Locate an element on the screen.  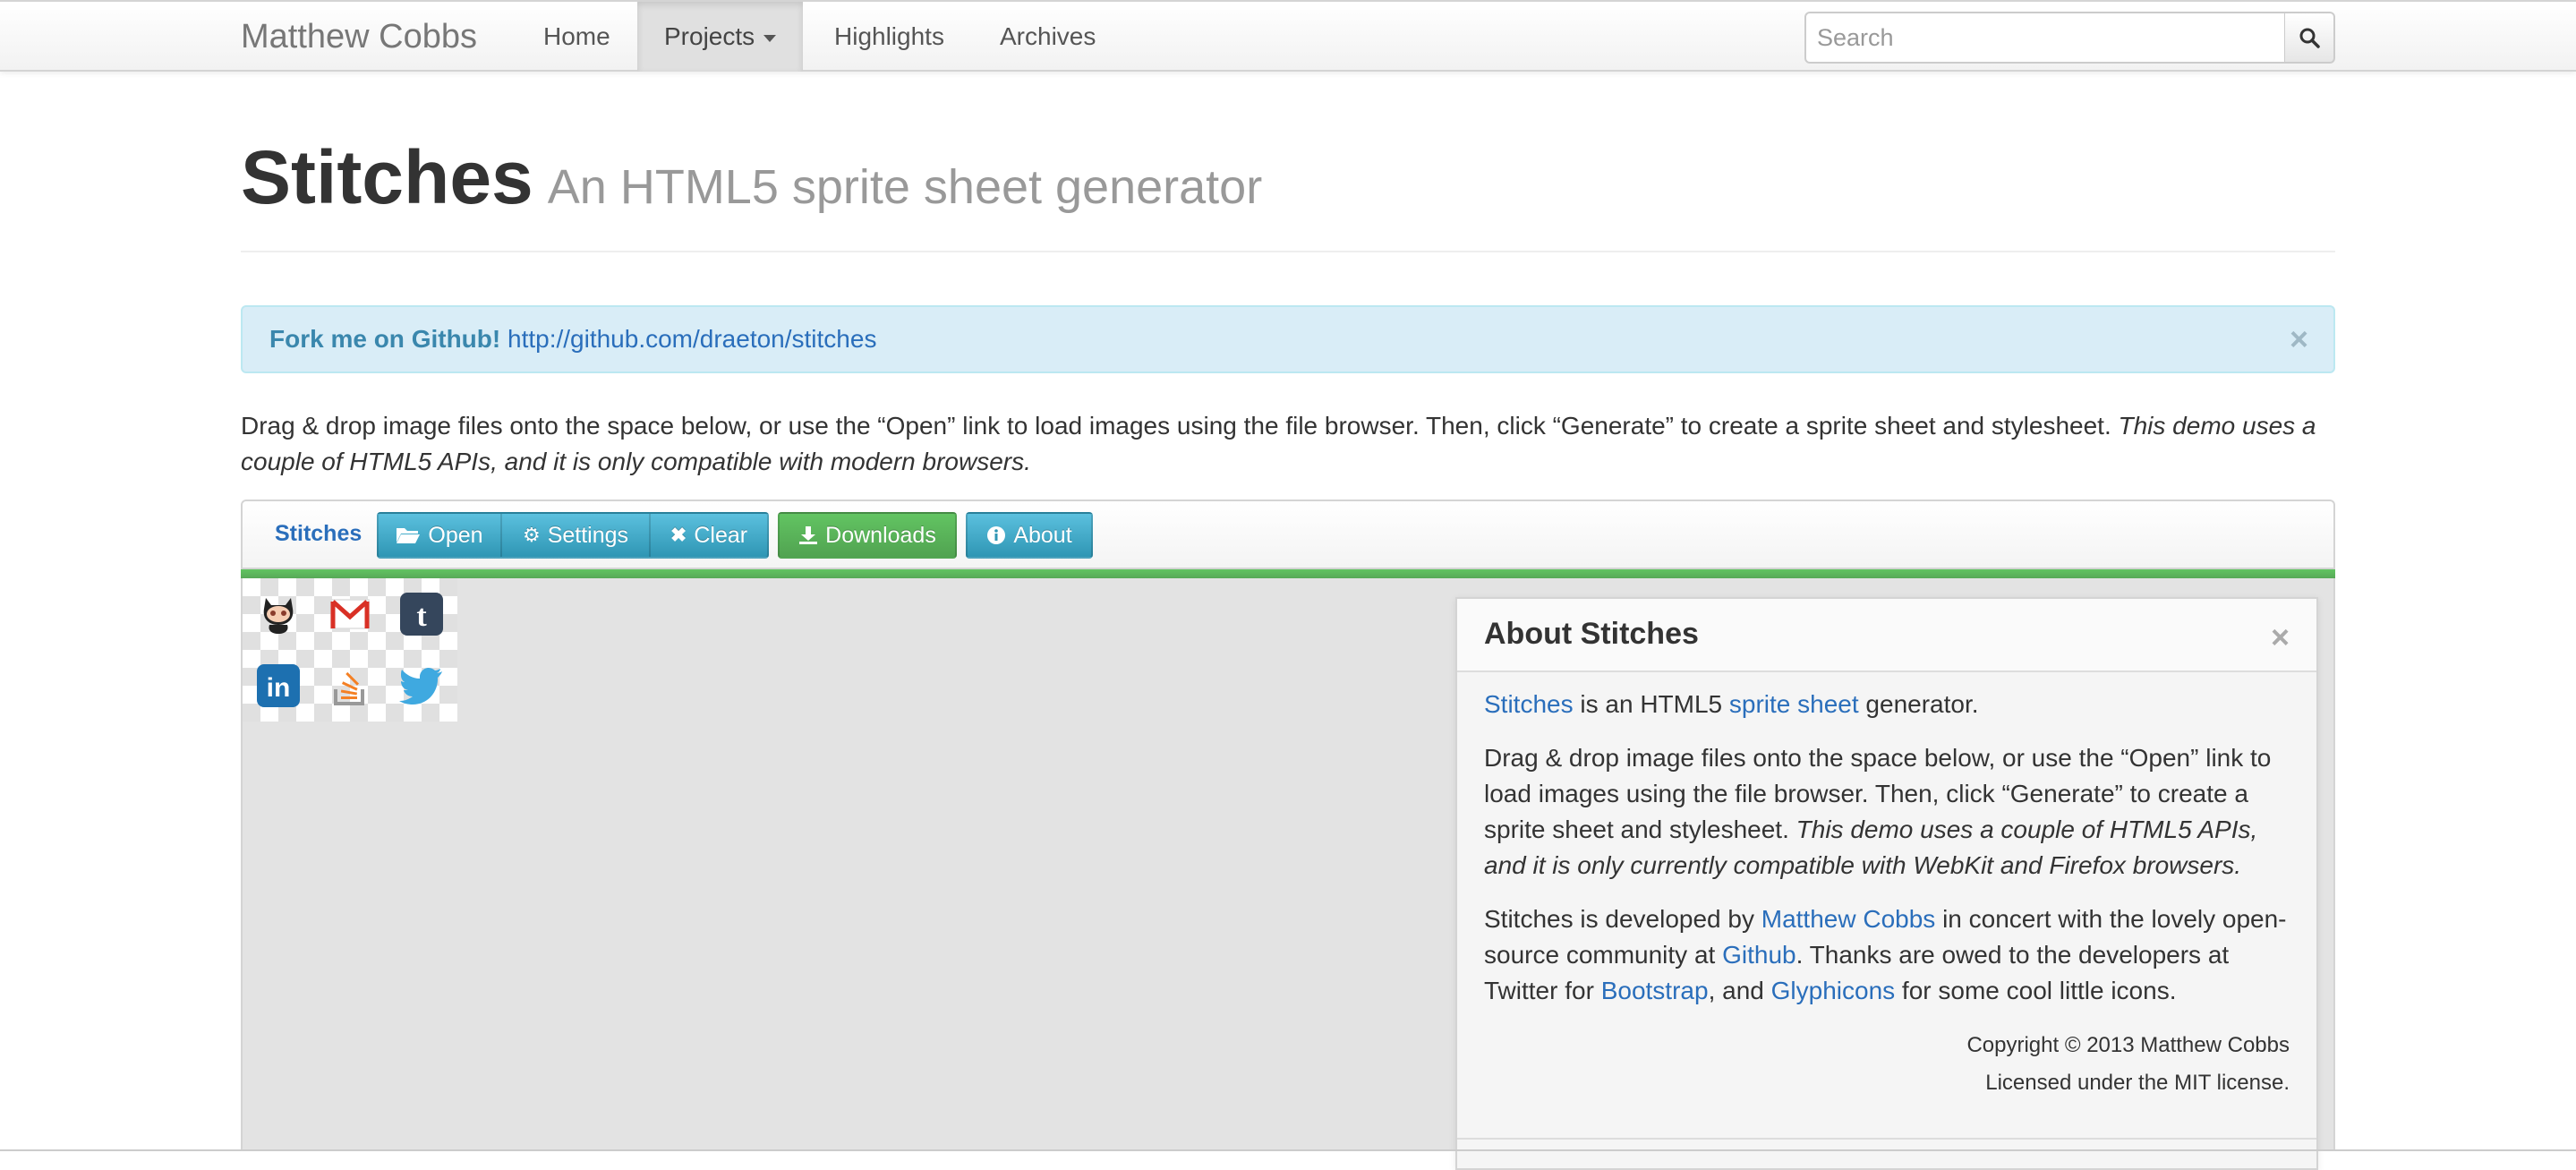
twitter-icon is located at coordinates (420, 686).